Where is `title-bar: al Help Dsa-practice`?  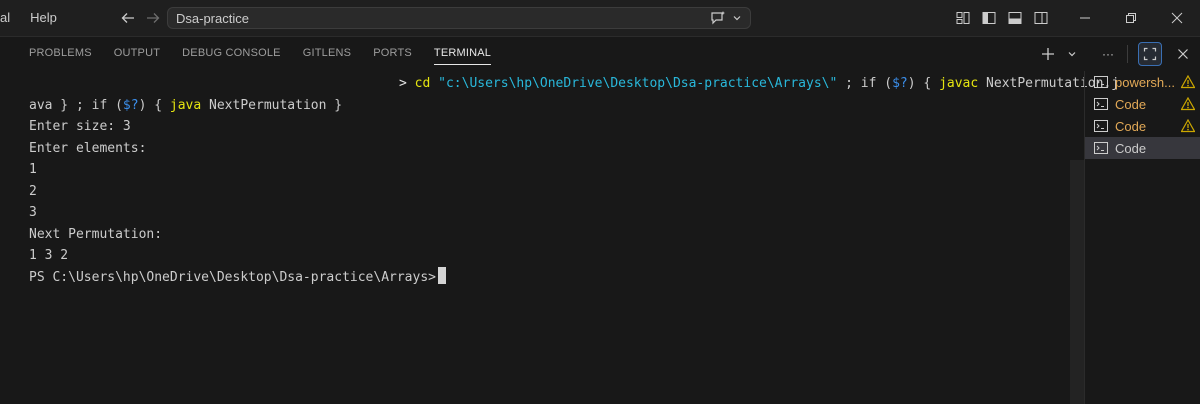 title-bar: al Help Dsa-practice is located at coordinates (600, 18).